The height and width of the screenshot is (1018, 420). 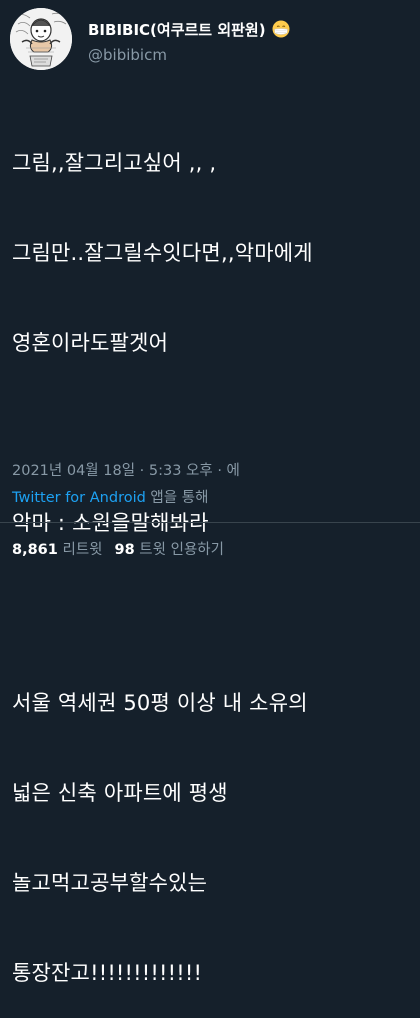 I want to click on cartoon-avatar-icon, so click(x=41, y=39).